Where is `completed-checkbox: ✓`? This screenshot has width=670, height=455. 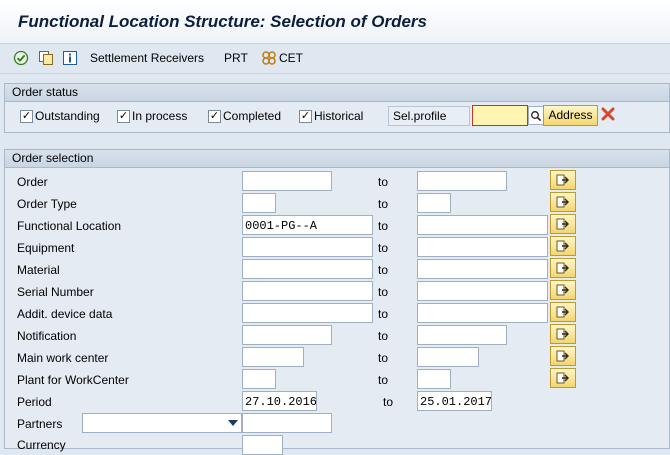 completed-checkbox: ✓ is located at coordinates (214, 116).